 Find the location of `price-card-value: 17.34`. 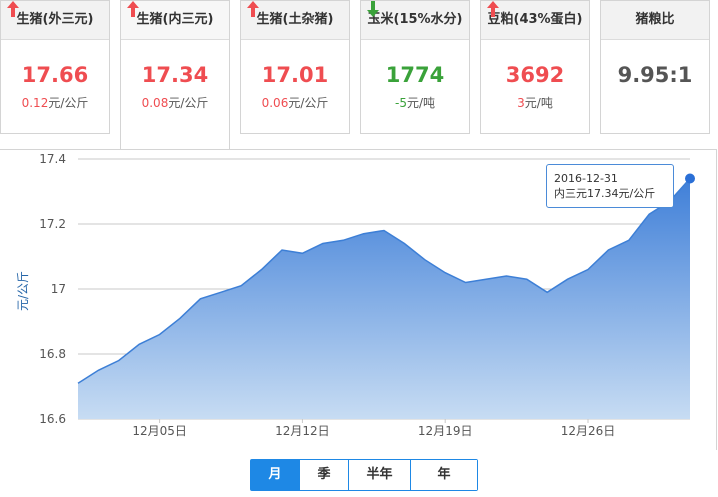

price-card-value: 17.34 is located at coordinates (175, 44).